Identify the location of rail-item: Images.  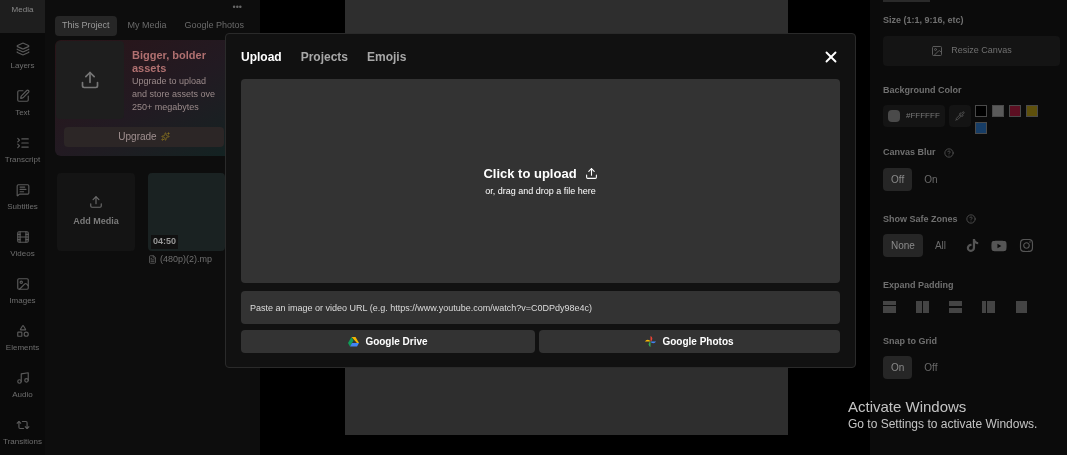
(22, 291).